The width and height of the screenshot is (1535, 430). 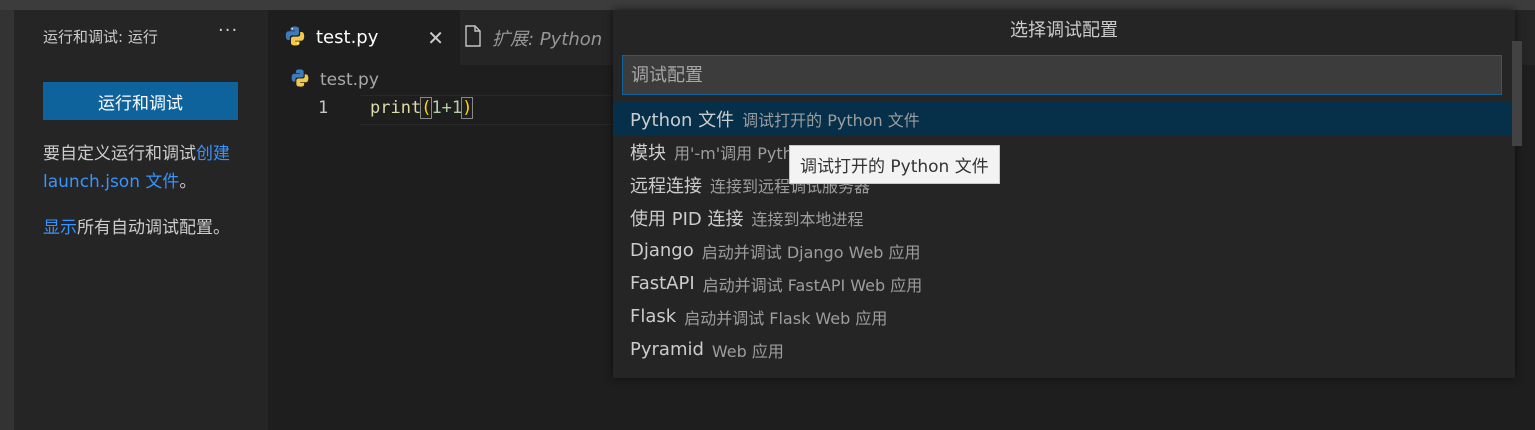 I want to click on breadcrumb: test.py, so click(x=334, y=80).